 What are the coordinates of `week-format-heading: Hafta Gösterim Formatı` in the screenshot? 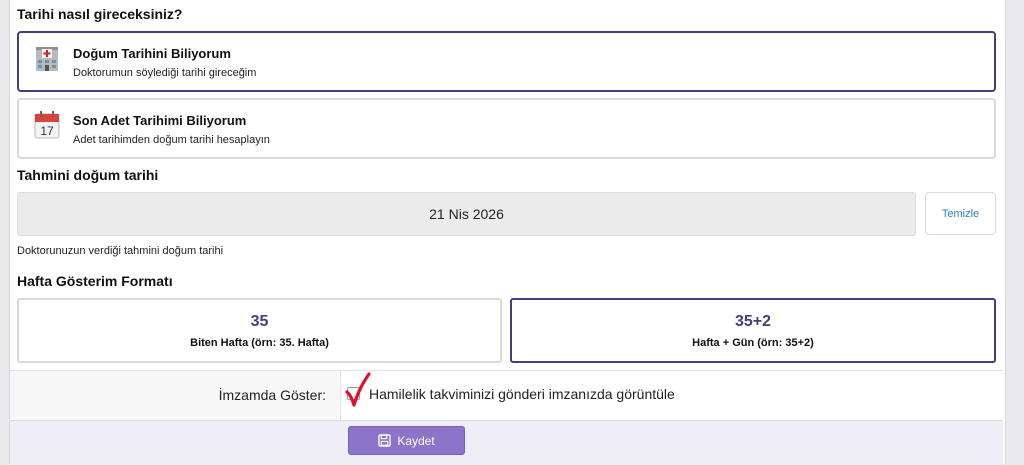 It's located at (95, 281).